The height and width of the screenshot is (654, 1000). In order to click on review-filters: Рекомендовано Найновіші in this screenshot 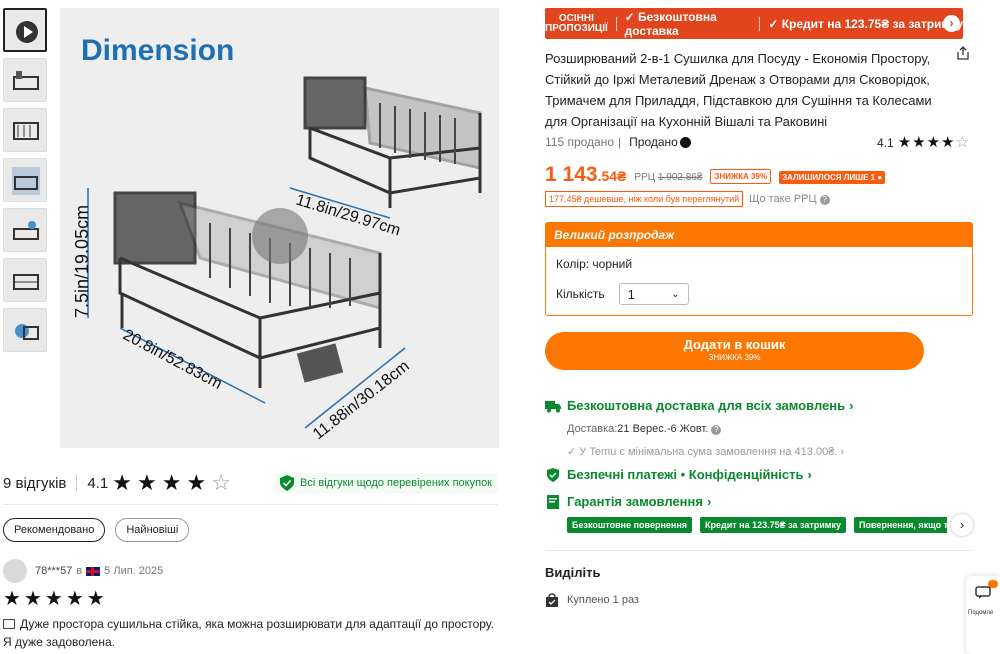, I will do `click(101, 530)`.